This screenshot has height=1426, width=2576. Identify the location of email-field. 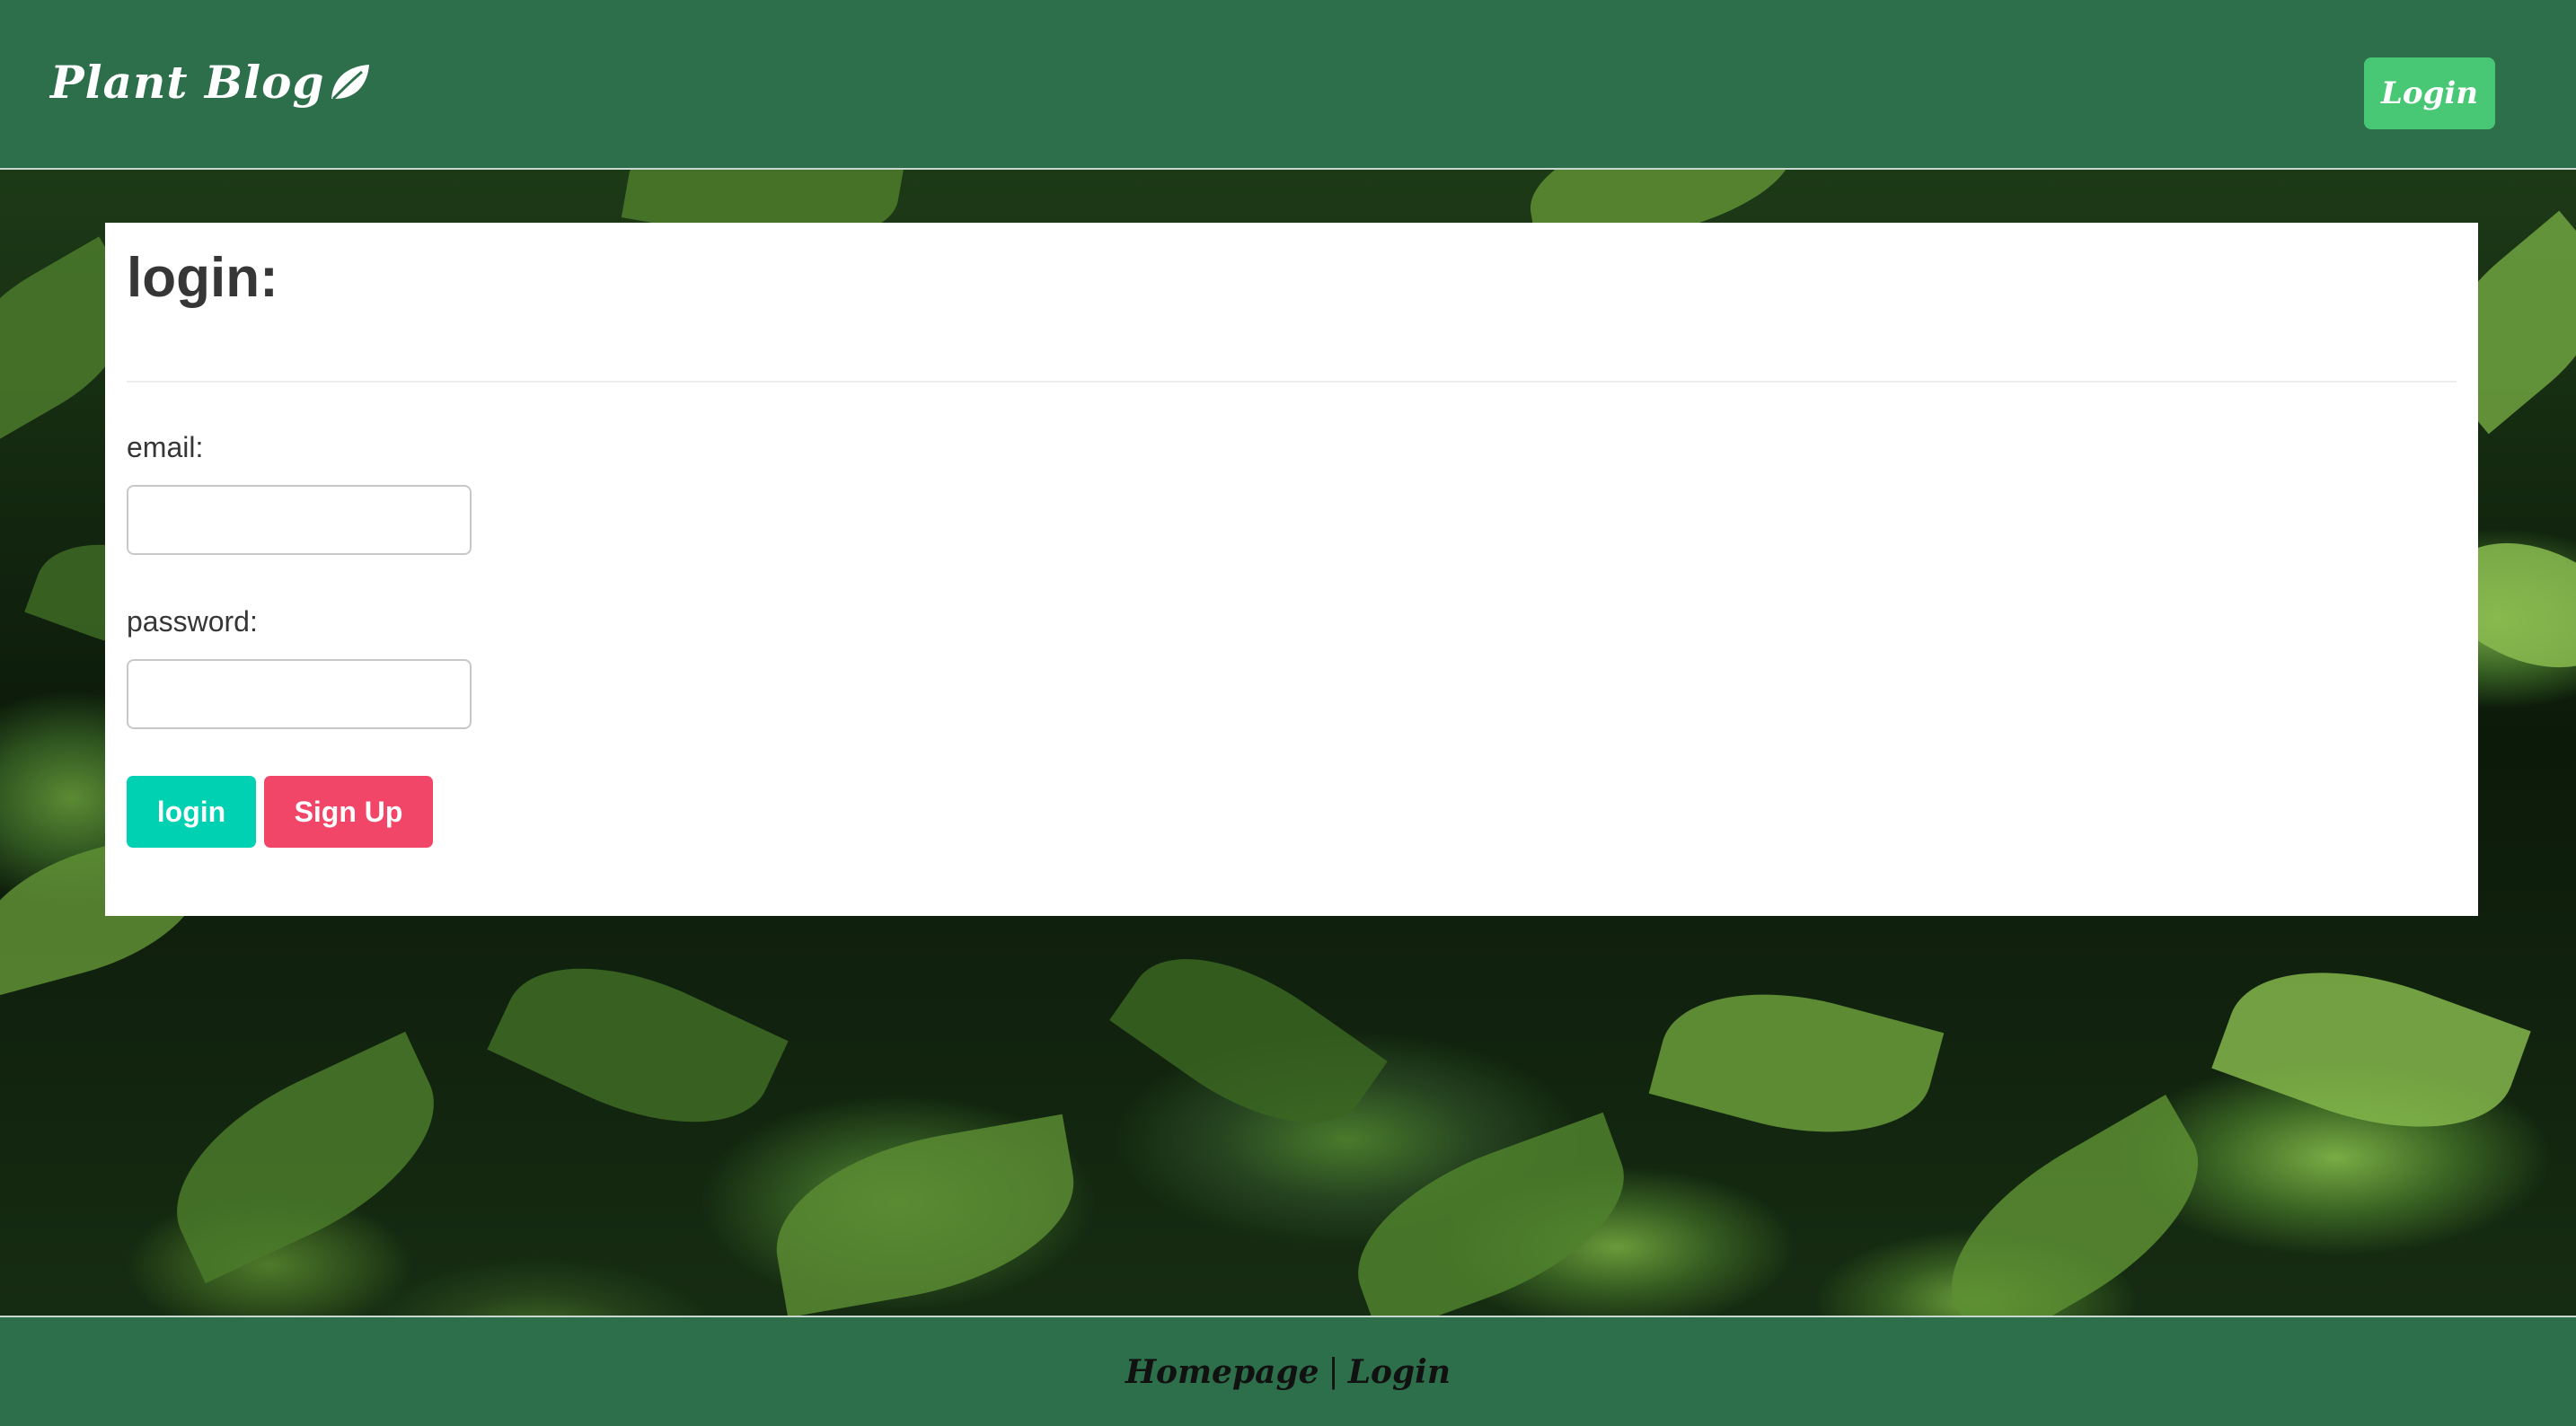
(299, 520).